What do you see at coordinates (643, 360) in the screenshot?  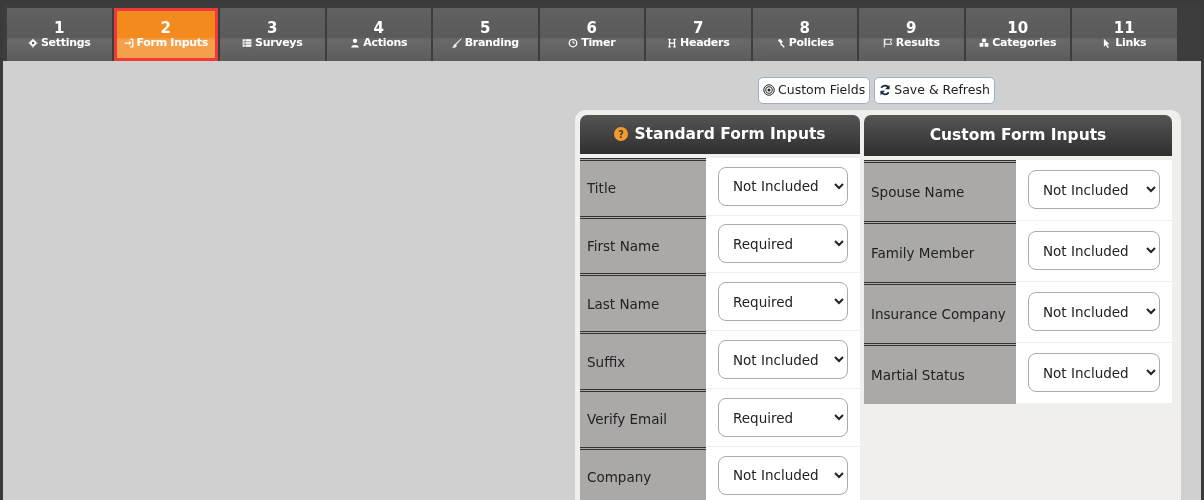 I see `field-label: Suffix` at bounding box center [643, 360].